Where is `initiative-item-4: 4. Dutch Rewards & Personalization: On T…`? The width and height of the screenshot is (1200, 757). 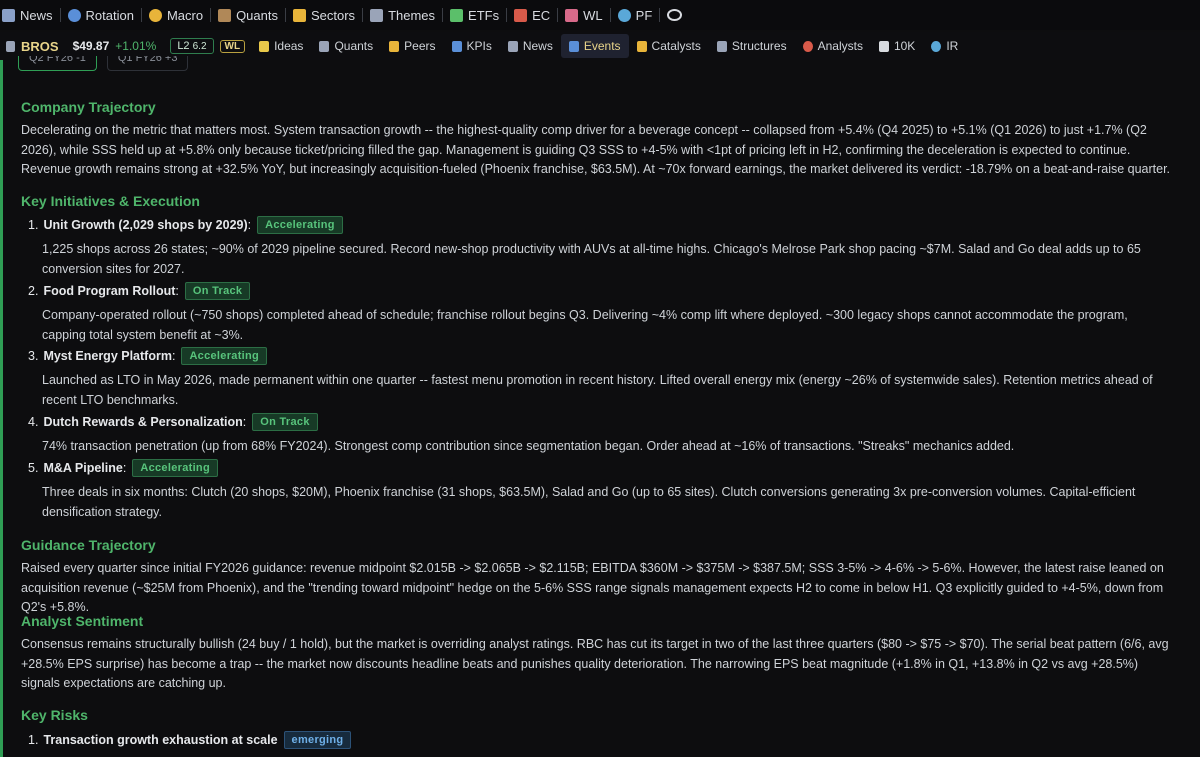
initiative-item-4: 4. Dutch Rewards & Personalization: On T… is located at coordinates (173, 422).